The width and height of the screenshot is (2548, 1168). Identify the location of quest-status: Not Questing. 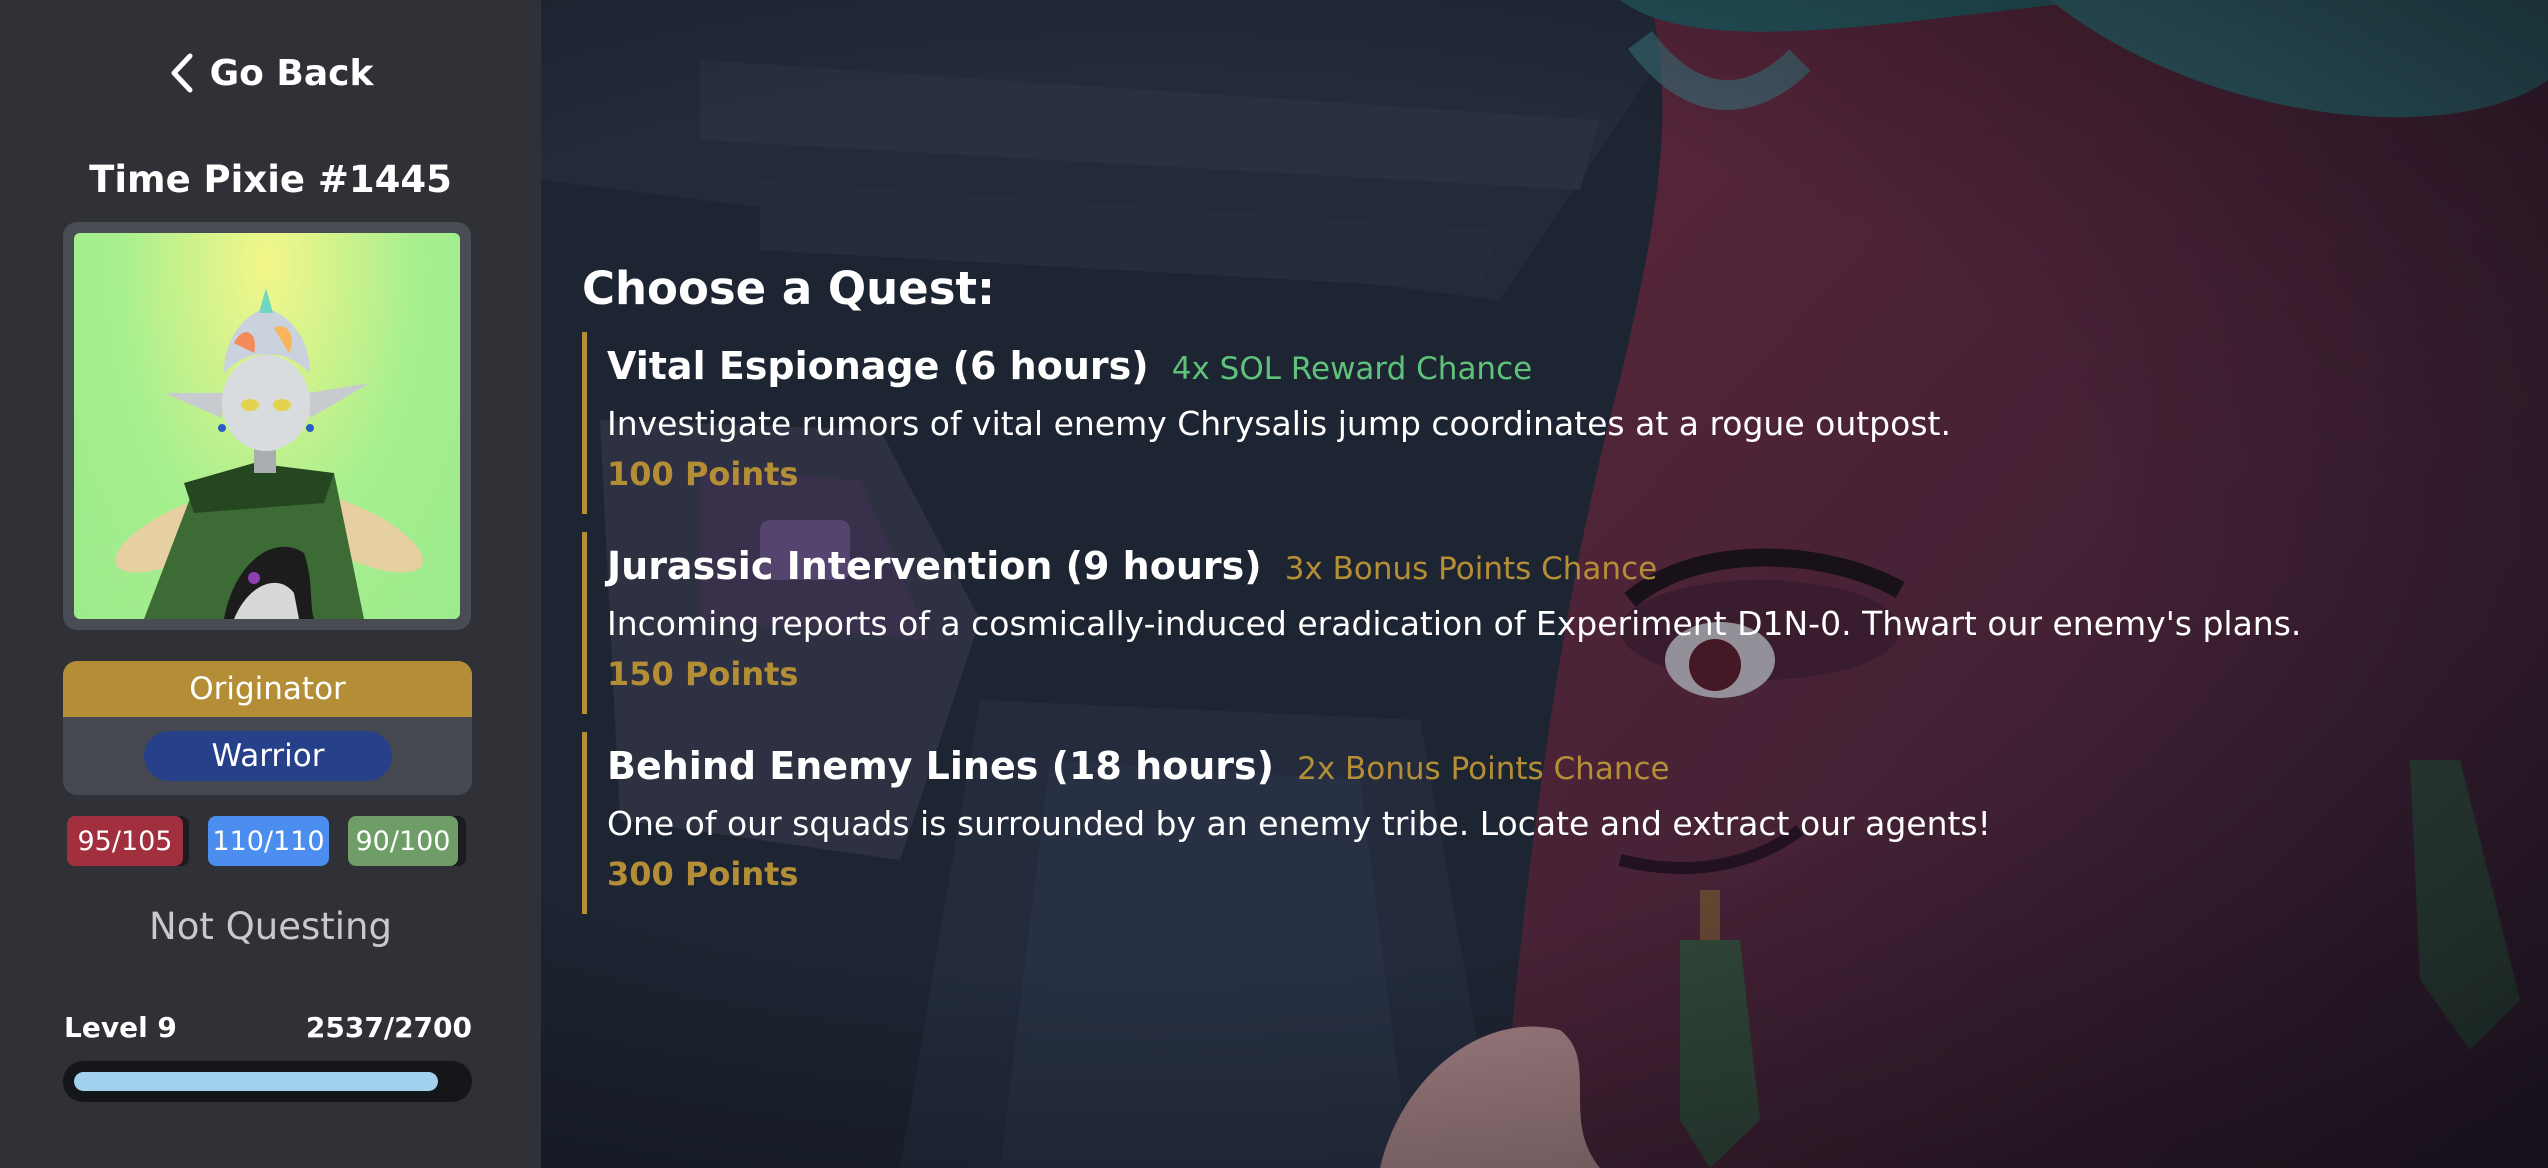
(270, 926).